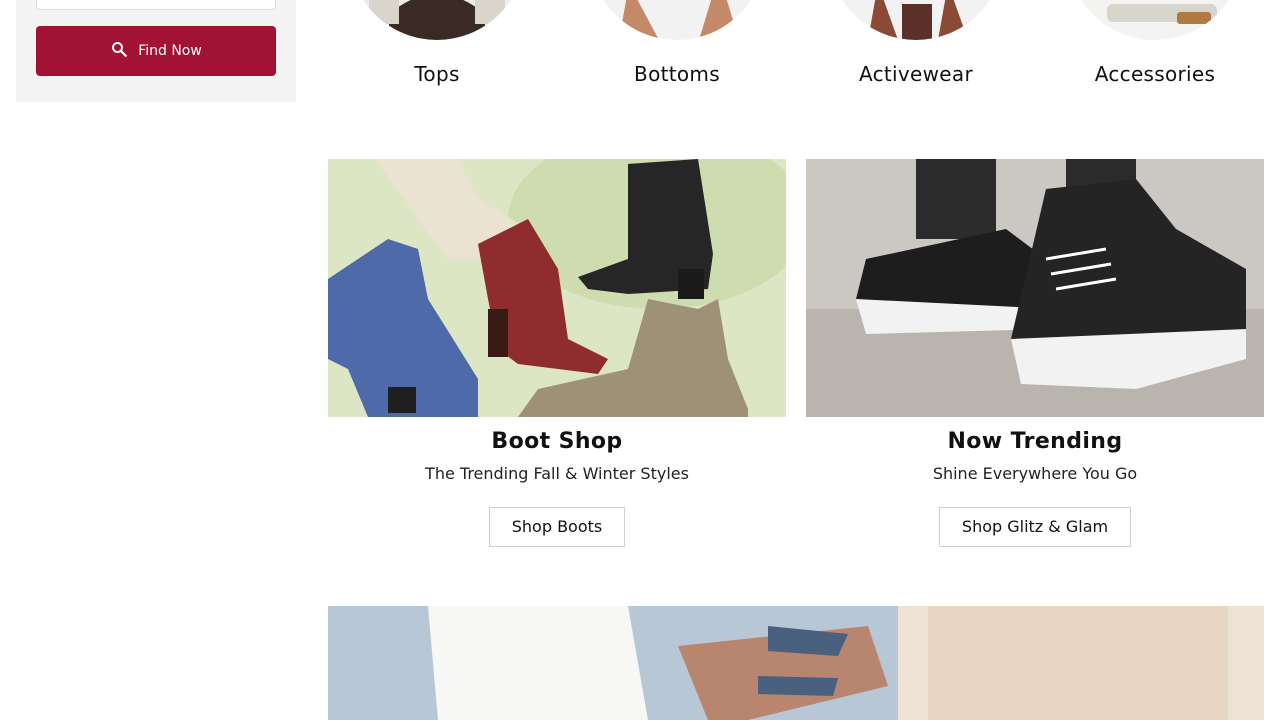 The height and width of the screenshot is (720, 1280). What do you see at coordinates (557, 473) in the screenshot?
I see `promo-subtitle: The Trending Fall & Winter Styles` at bounding box center [557, 473].